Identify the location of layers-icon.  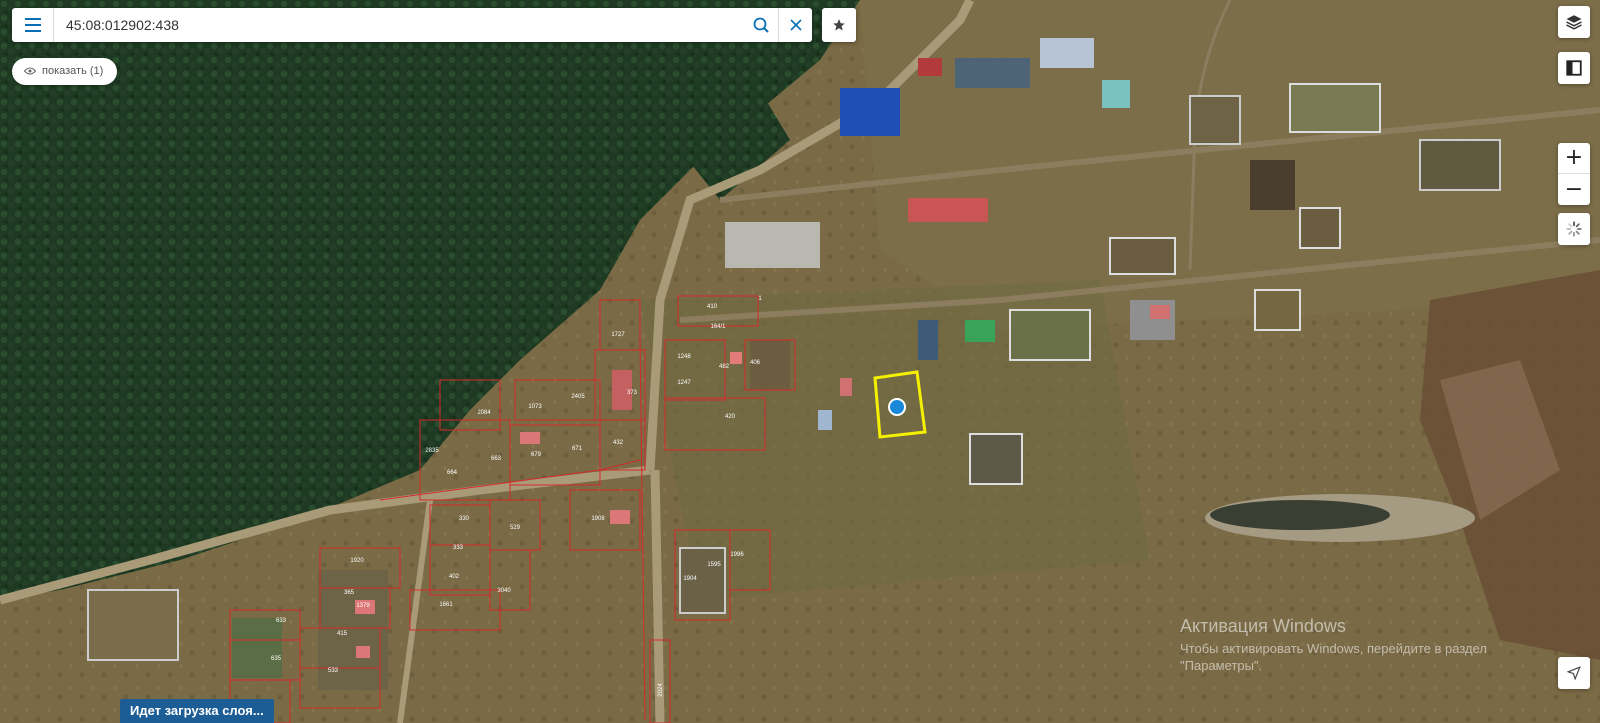
(1574, 22).